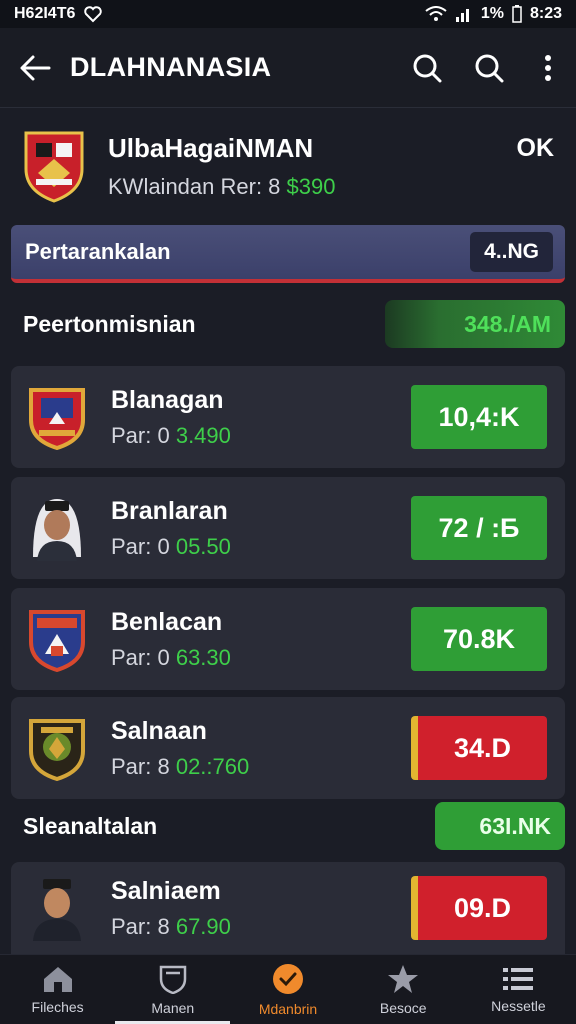 This screenshot has height=1024, width=576. What do you see at coordinates (479, 639) in the screenshot?
I see `player-value-badge: 70.8K` at bounding box center [479, 639].